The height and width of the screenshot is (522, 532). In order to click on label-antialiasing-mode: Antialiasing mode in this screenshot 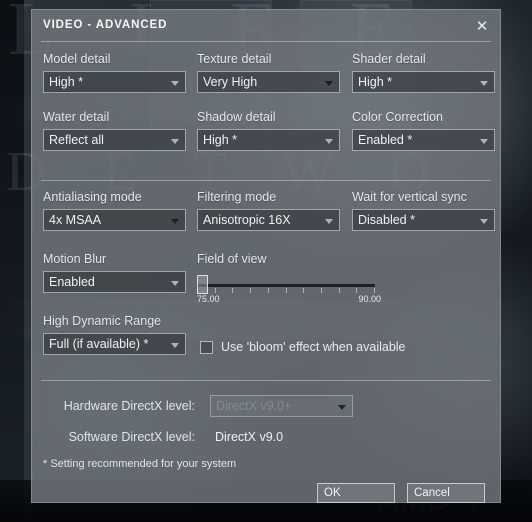, I will do `click(92, 197)`.